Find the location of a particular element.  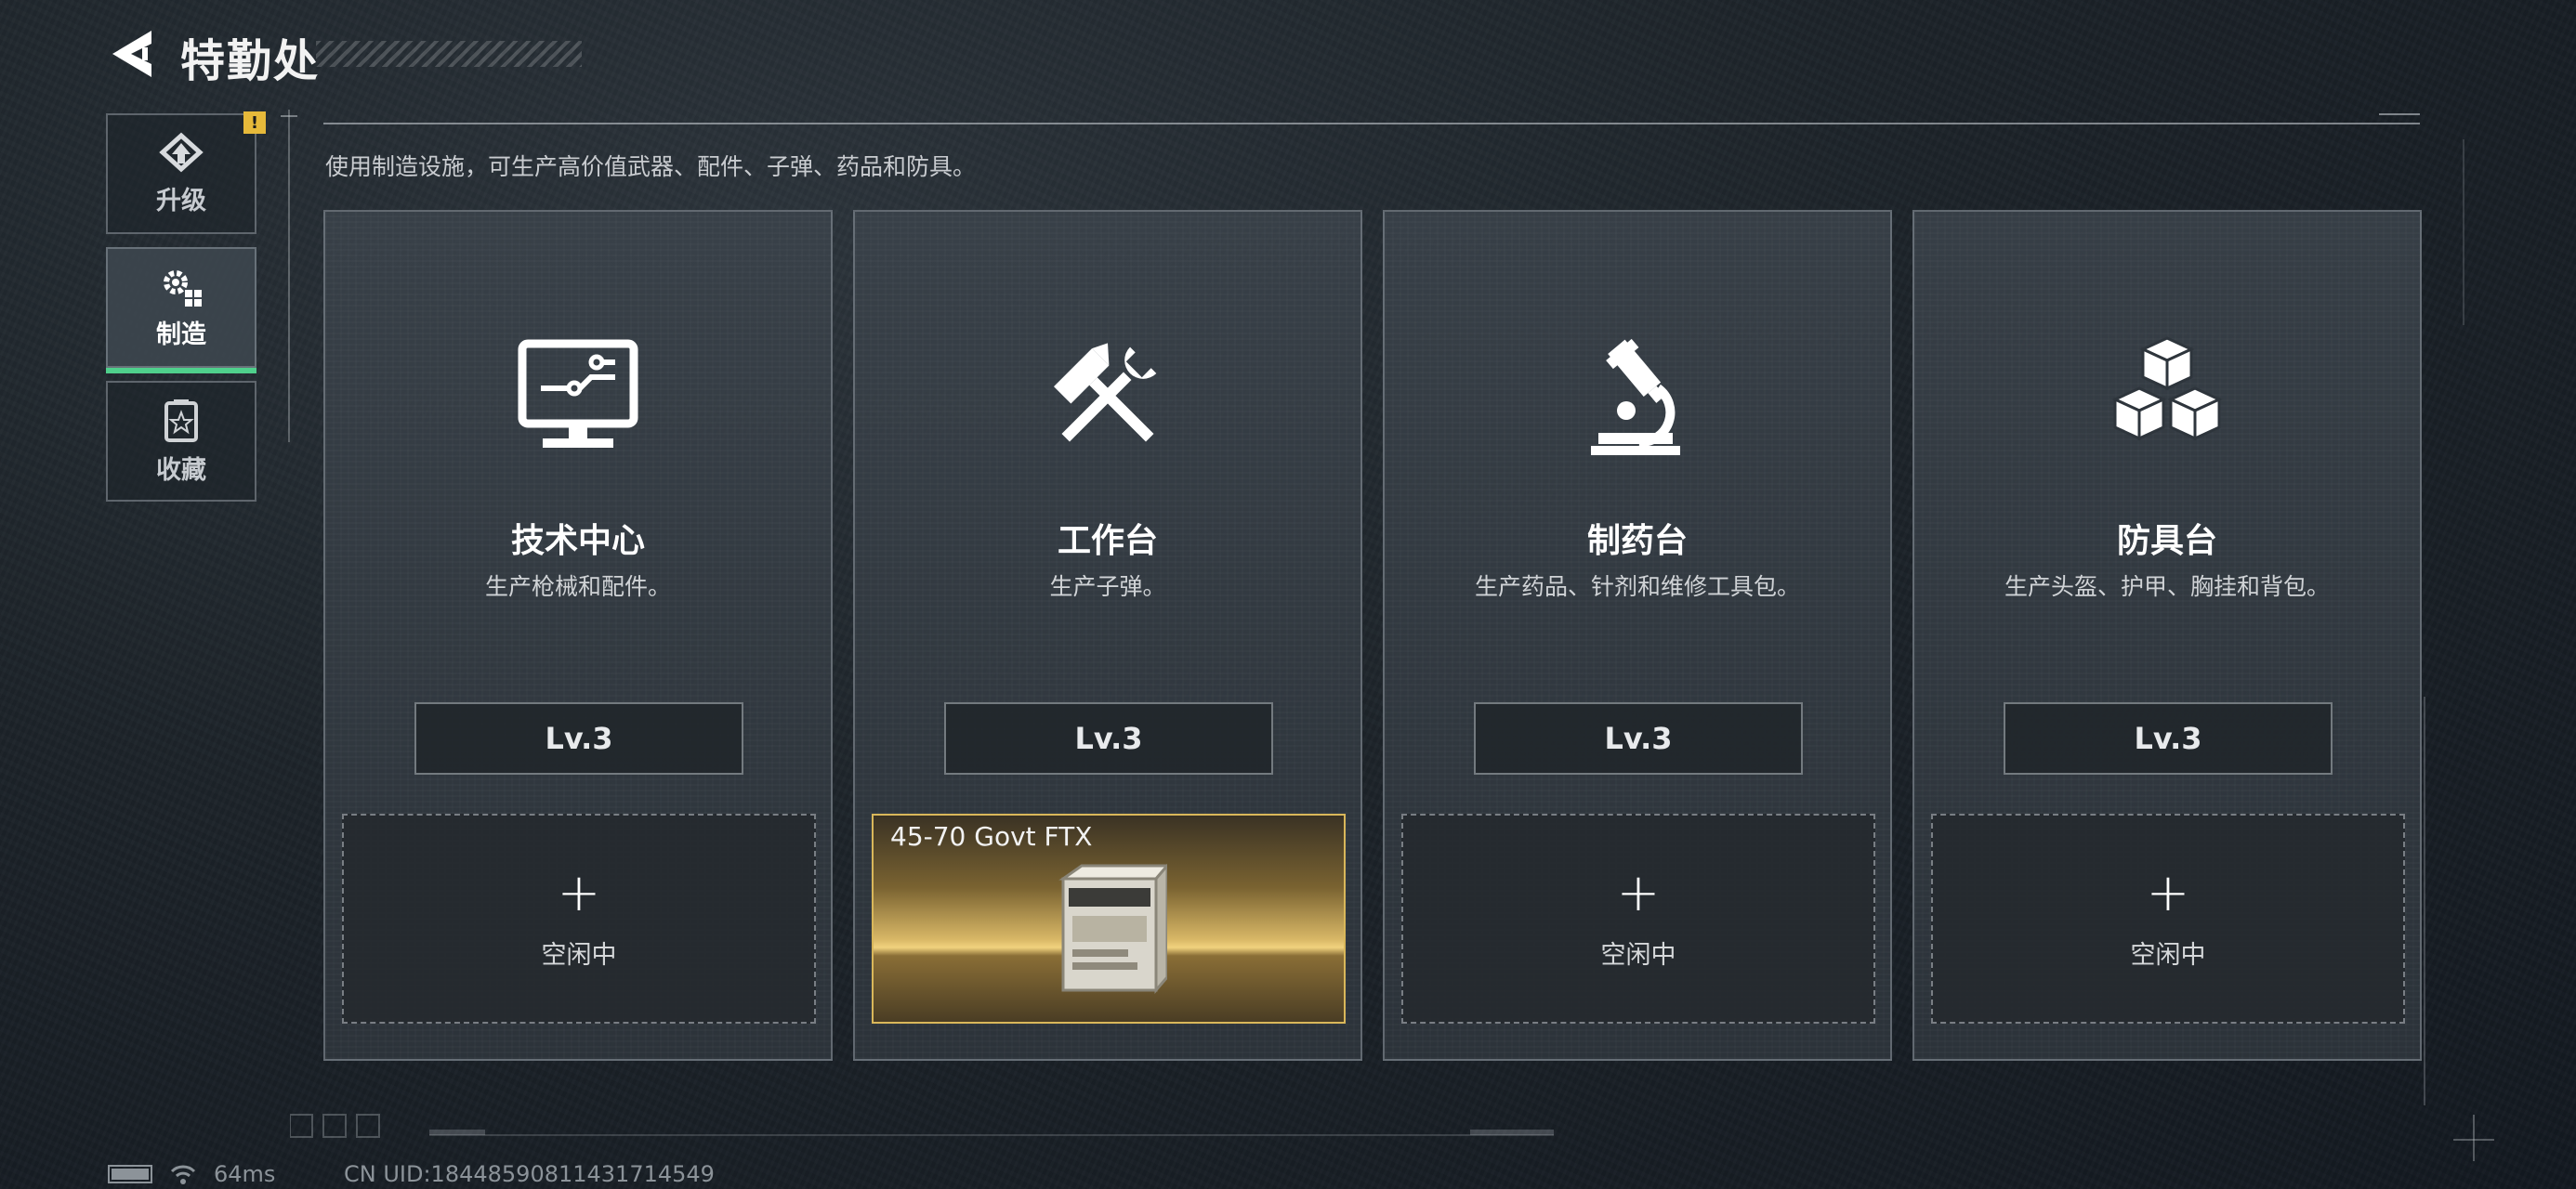

back-button is located at coordinates (132, 54).